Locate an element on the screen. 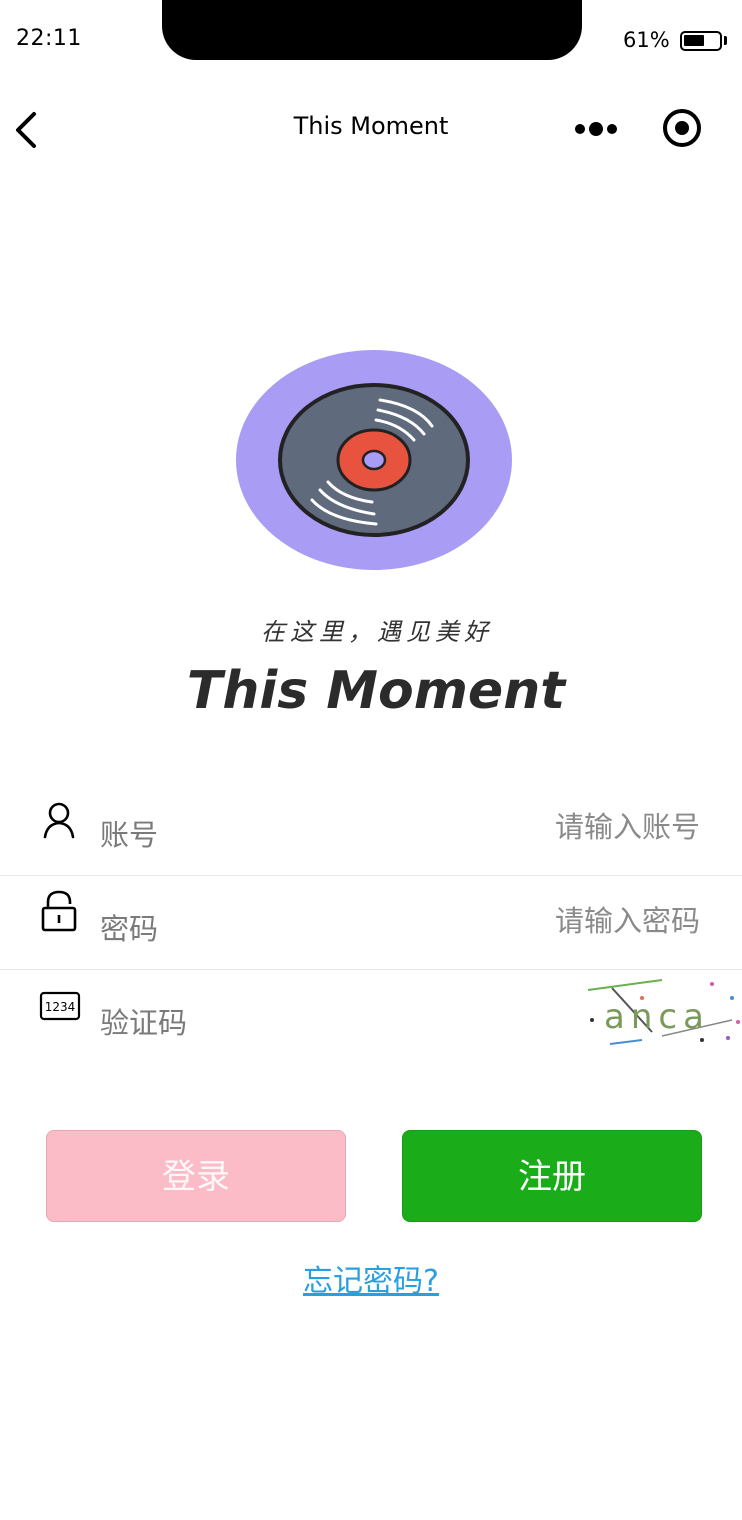  lock-icon is located at coordinates (59, 911).